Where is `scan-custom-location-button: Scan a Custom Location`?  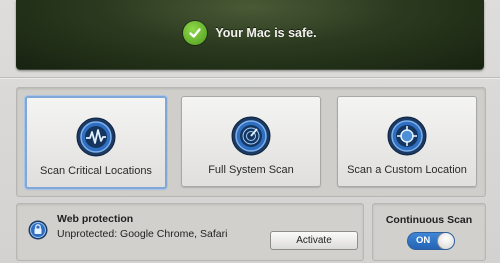 scan-custom-location-button: Scan a Custom Location is located at coordinates (407, 141).